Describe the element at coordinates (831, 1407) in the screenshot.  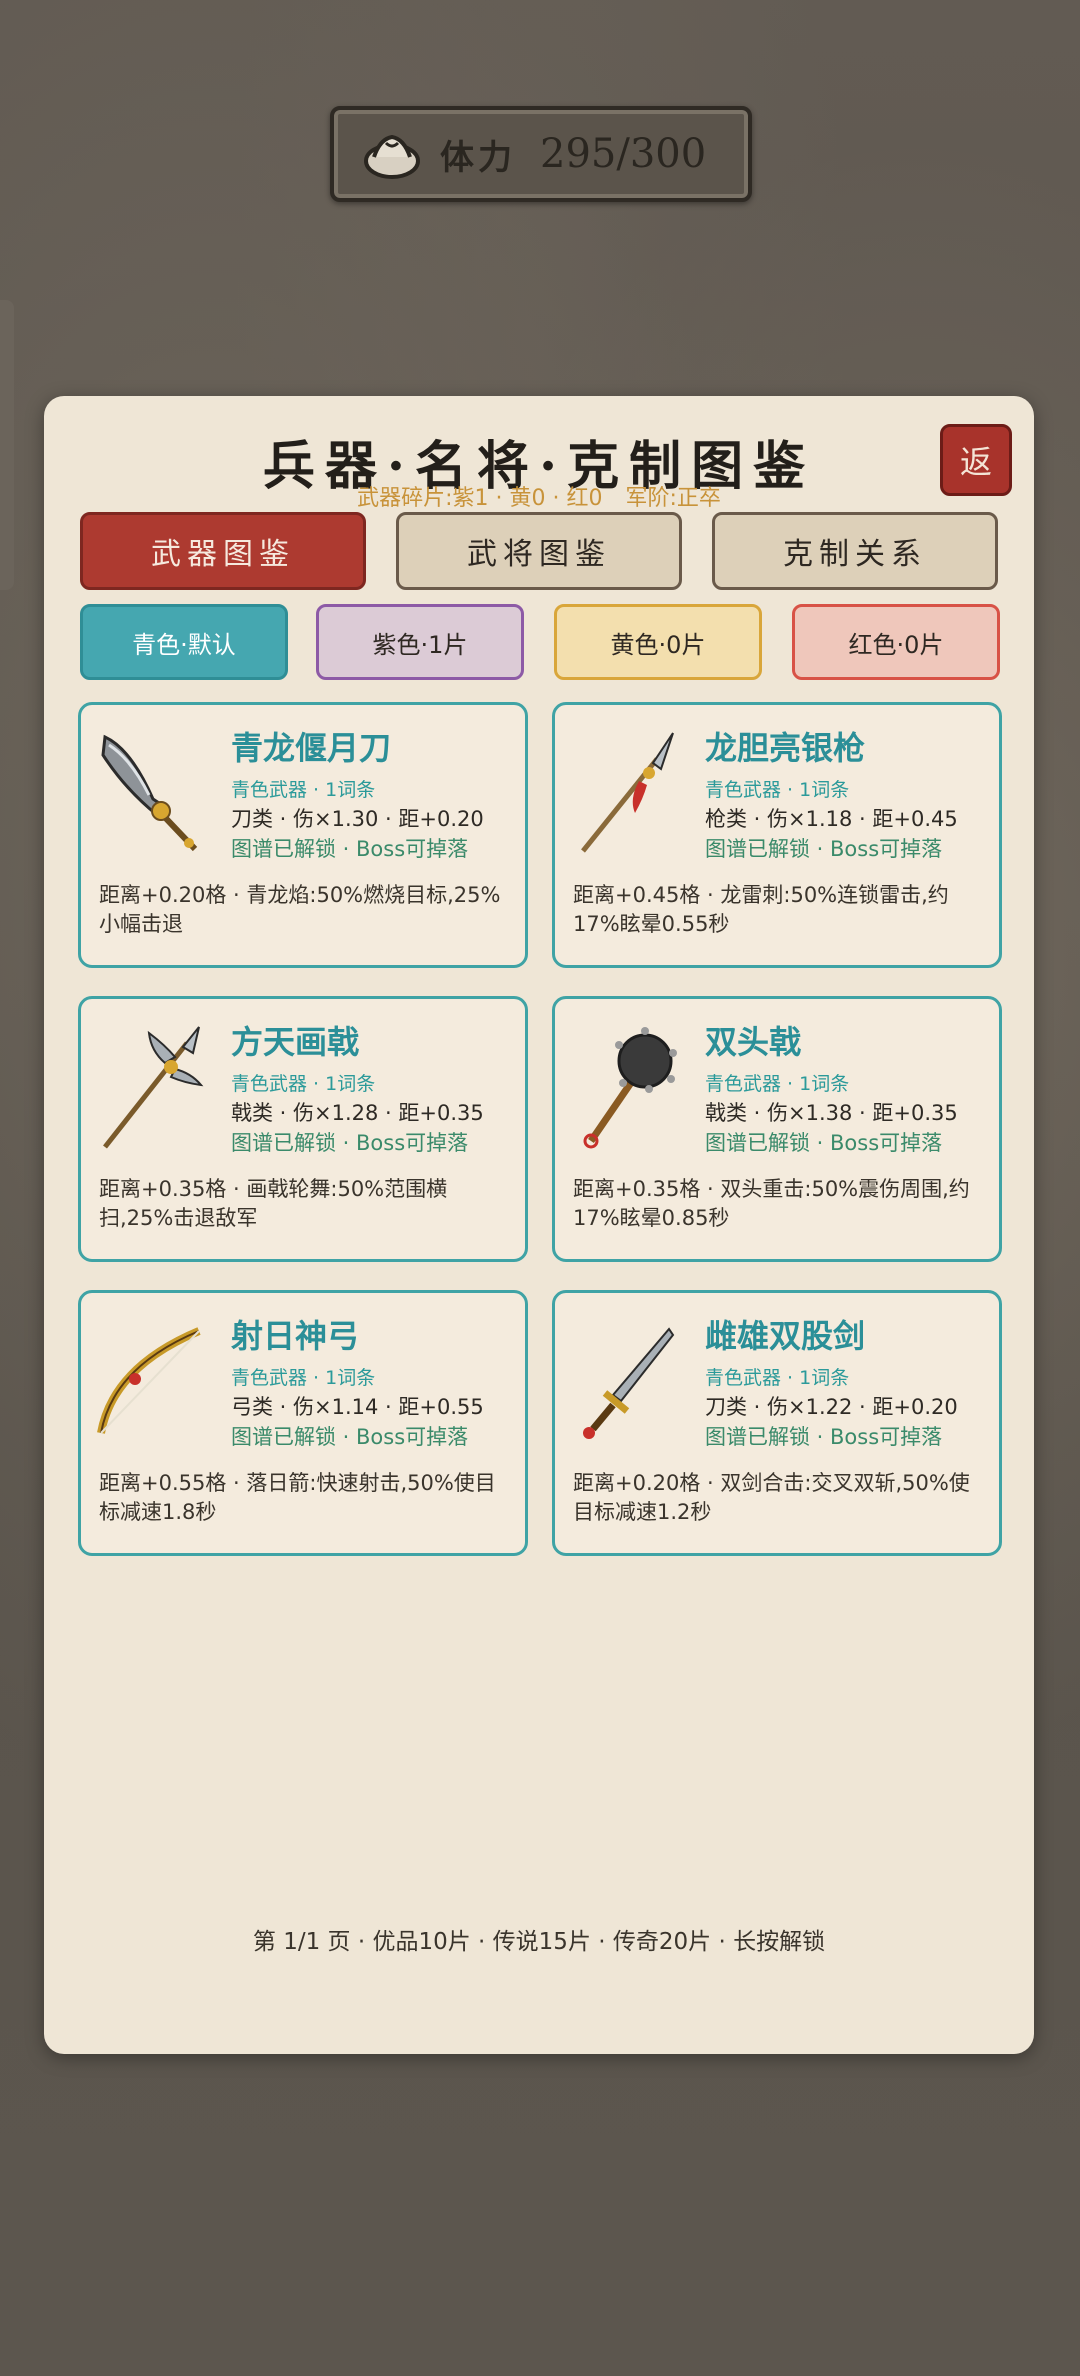
I see `weapon-stats: 刀类 · 伤×1.22 · 距+0.20` at that location.